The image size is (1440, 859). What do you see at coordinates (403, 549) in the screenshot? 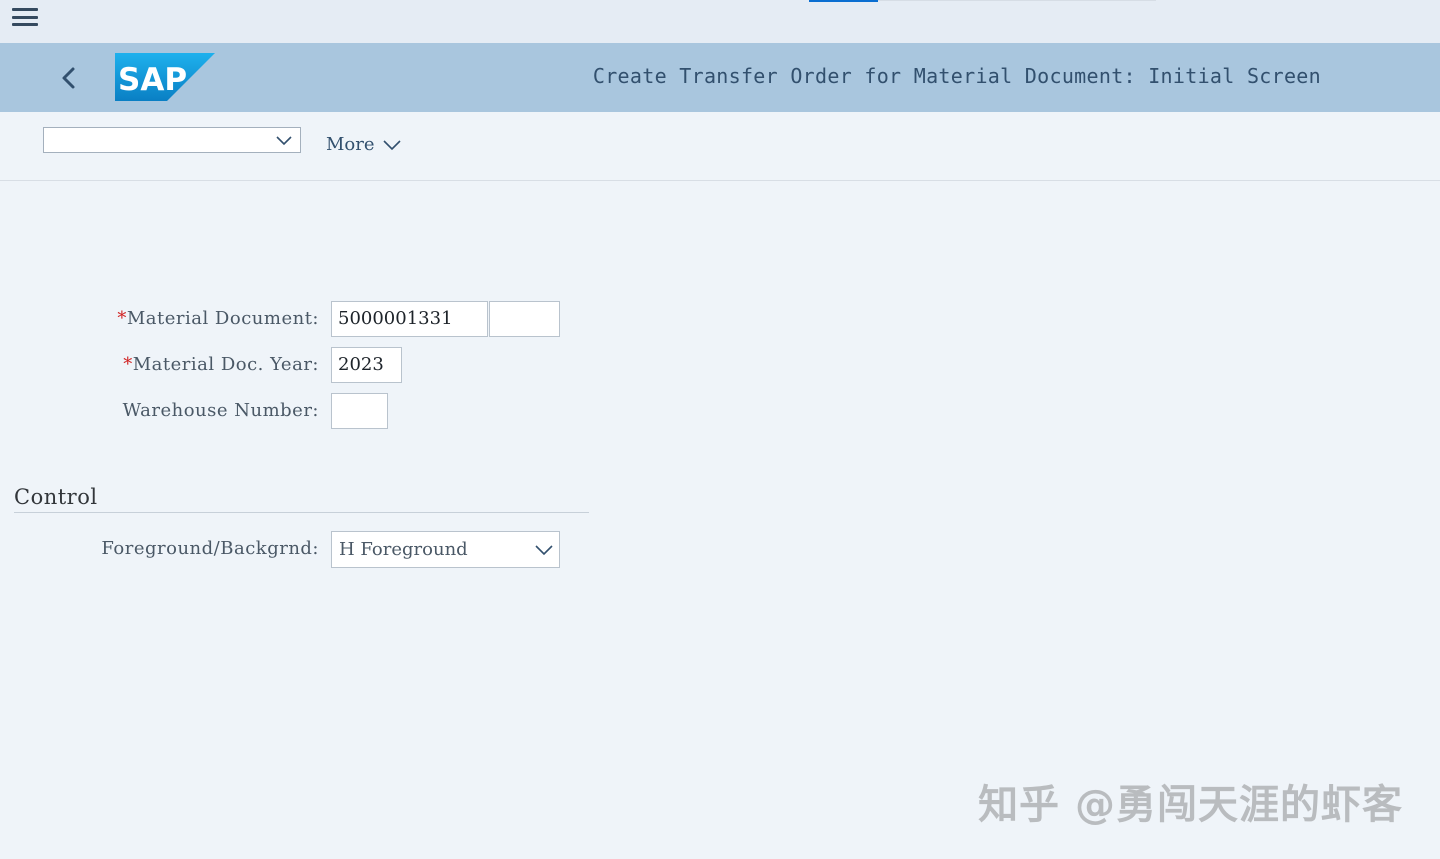
I see `foreground-background-value: H Foreground` at bounding box center [403, 549].